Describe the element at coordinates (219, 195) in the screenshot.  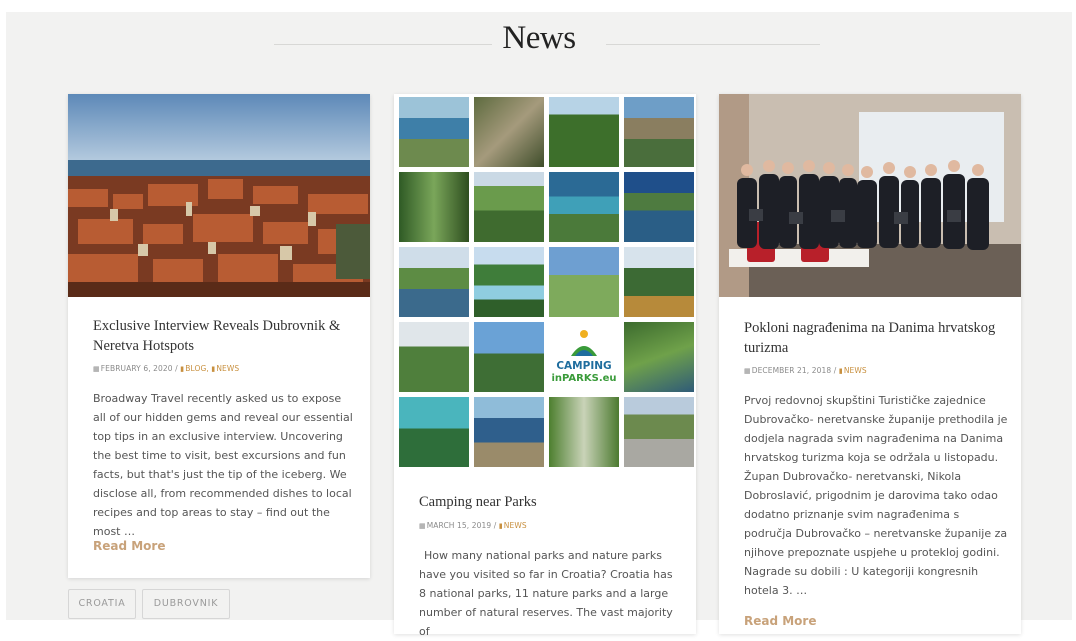
I see `card-image-dubrovnik` at that location.